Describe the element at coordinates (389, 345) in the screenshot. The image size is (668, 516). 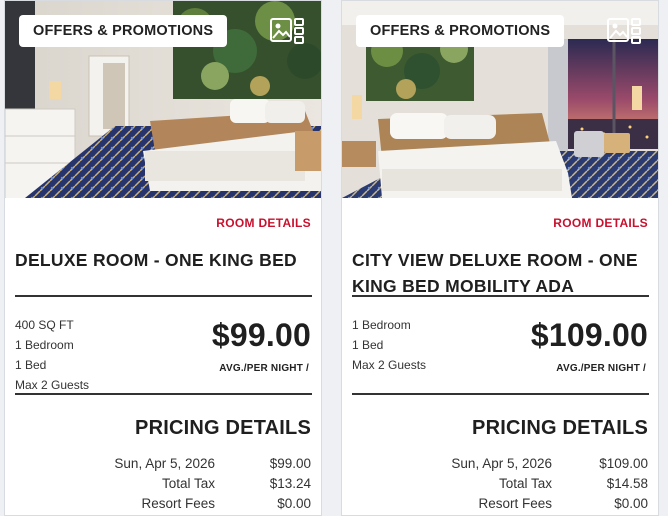
I see `room-features: 1 Bedroom 1 Bed Max 2 Guests` at that location.